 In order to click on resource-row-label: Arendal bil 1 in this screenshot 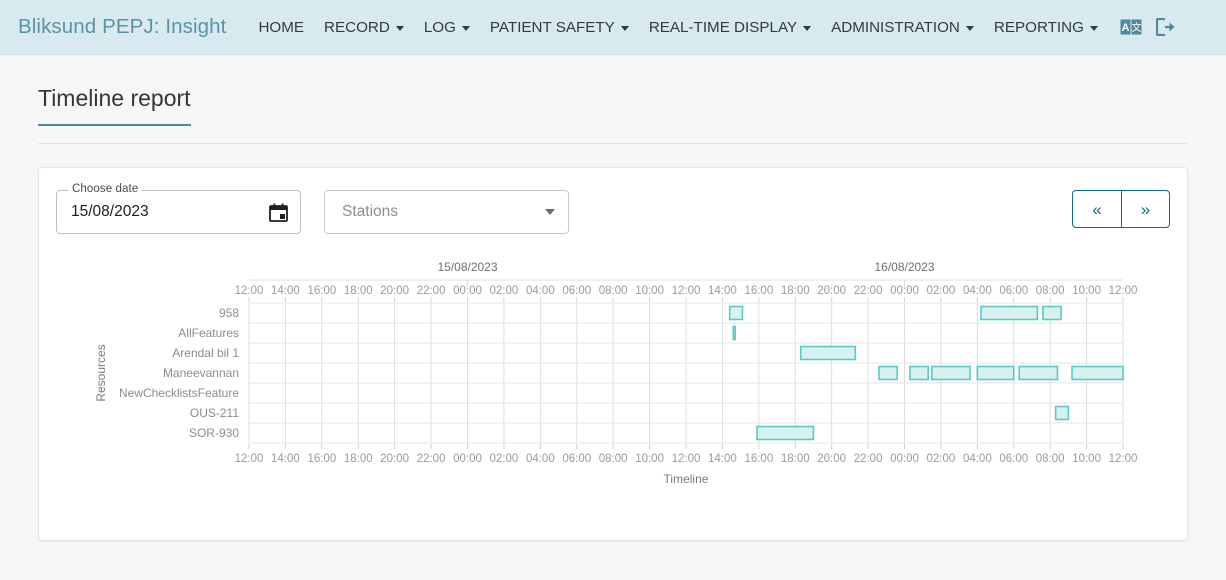, I will do `click(205, 353)`.